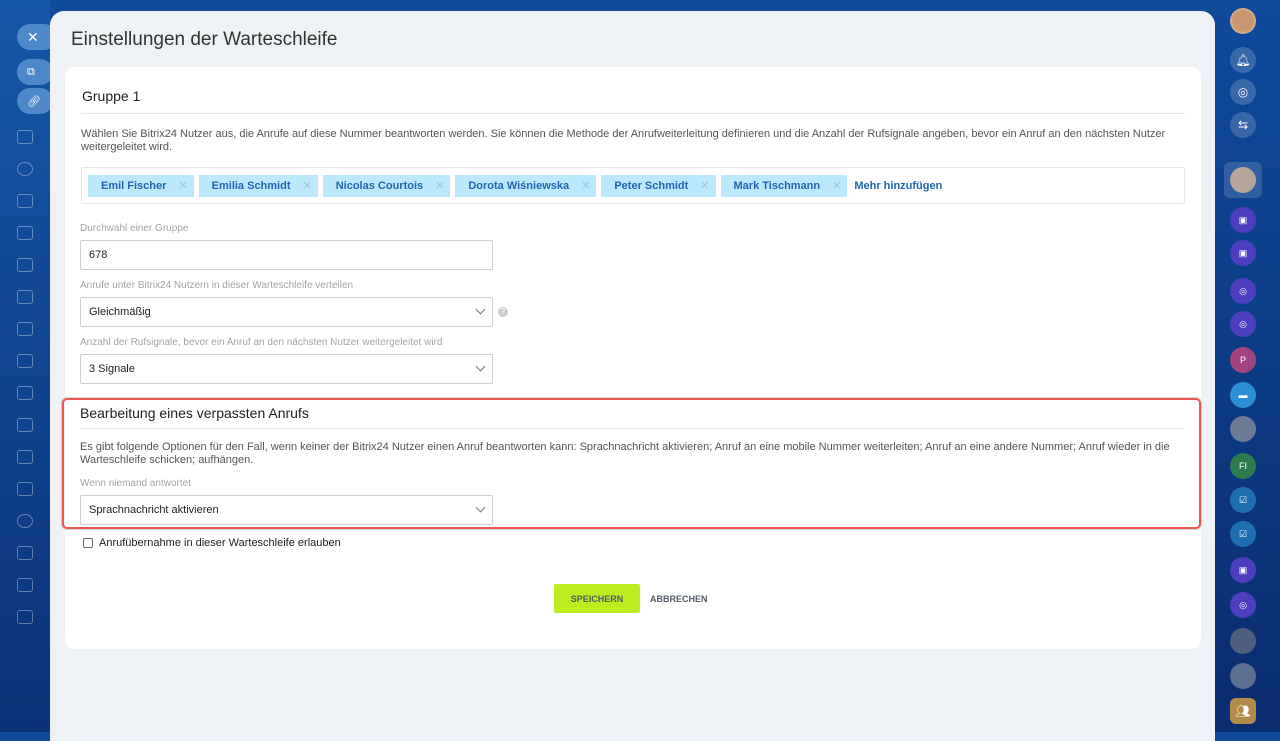 This screenshot has width=1280, height=741. I want to click on contacts-icon, so click(25, 169).